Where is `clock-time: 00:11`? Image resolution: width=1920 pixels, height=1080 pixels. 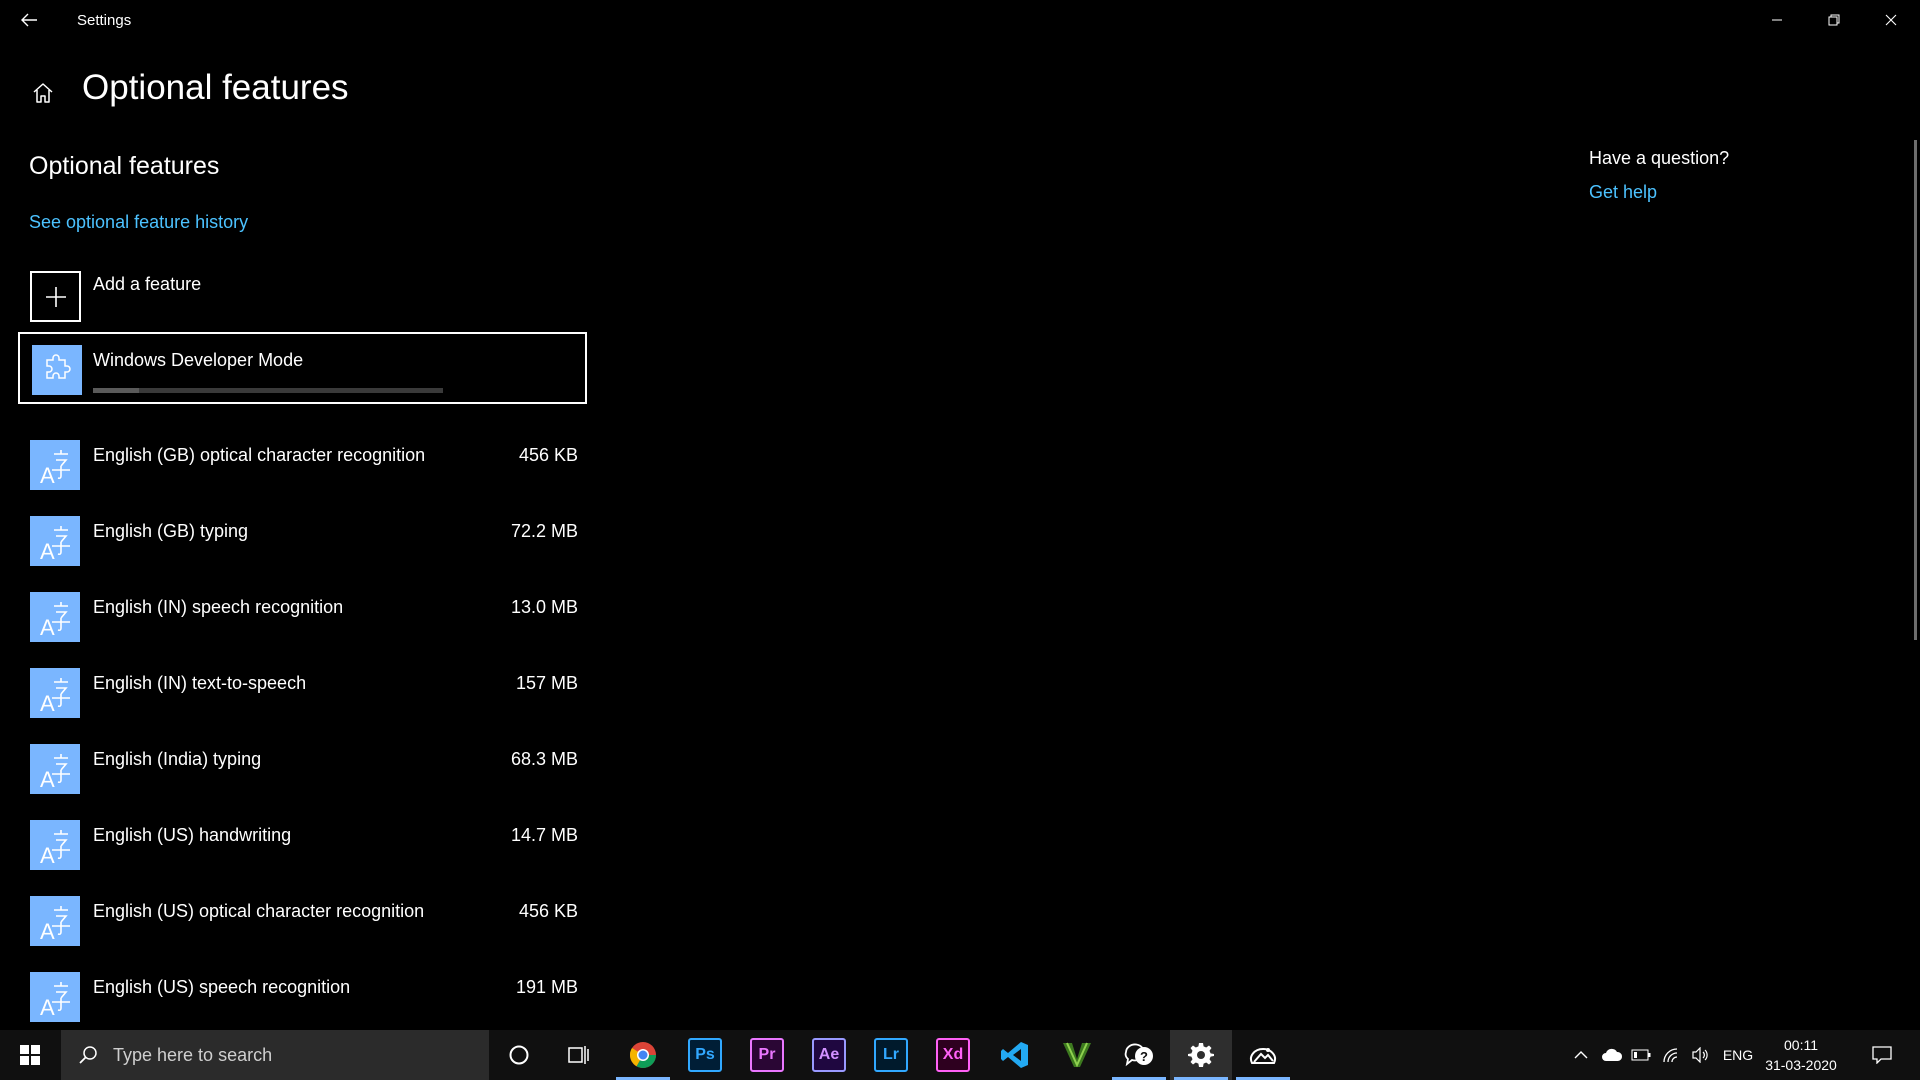
clock-time: 00:11 is located at coordinates (1801, 1045).